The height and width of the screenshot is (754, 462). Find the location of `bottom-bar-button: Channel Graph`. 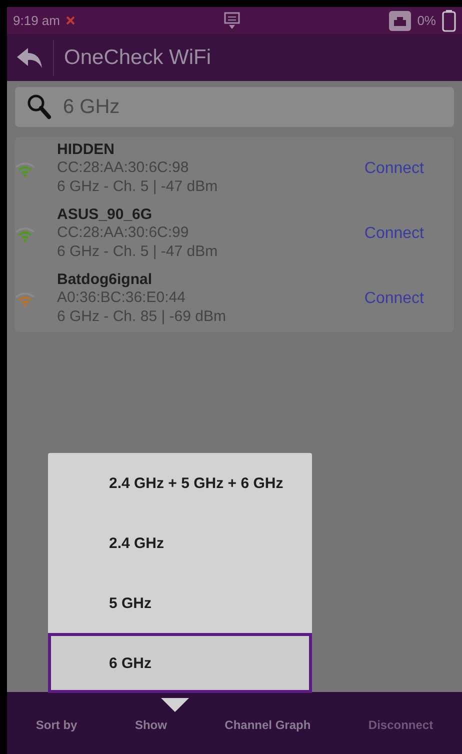

bottom-bar-button: Channel Graph is located at coordinates (267, 725).